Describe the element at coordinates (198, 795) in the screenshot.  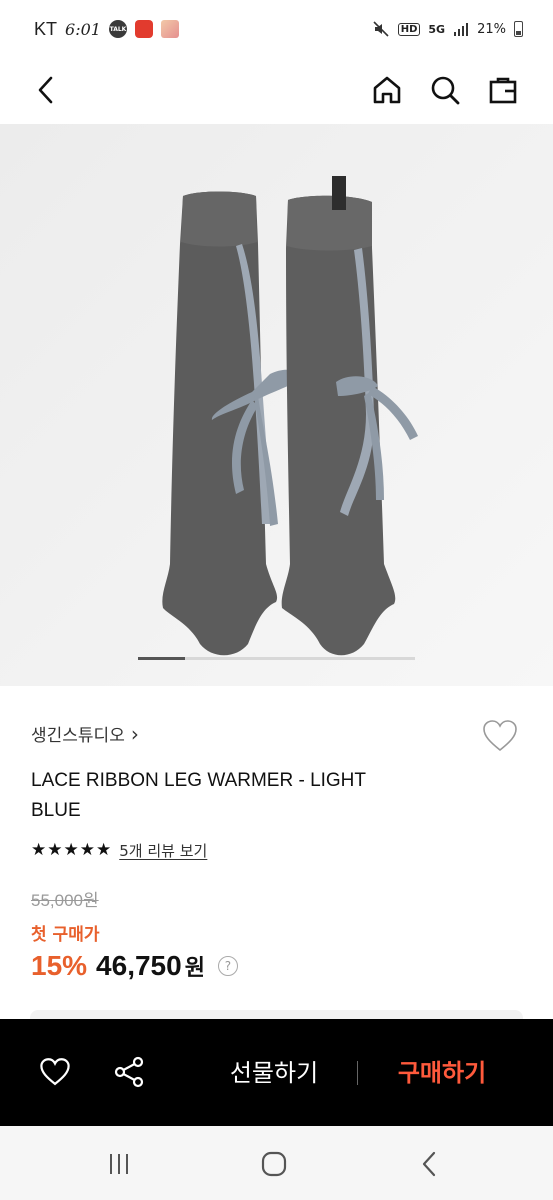
I see `product-title: LACE RIBBON LEG WARMER - LIGHT BLUE` at that location.